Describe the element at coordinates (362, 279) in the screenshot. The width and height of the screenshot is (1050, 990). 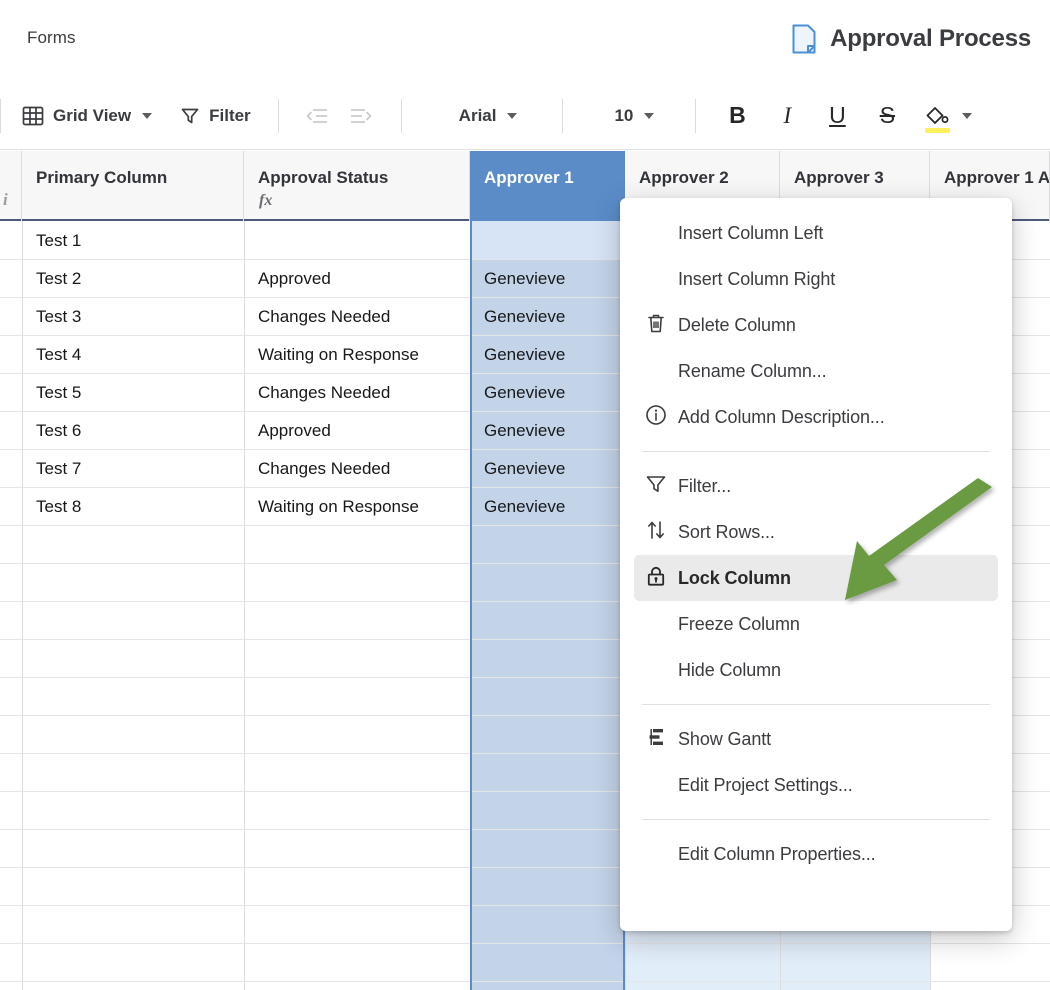
I see `cell-approval-status-row-2: Approved` at that location.